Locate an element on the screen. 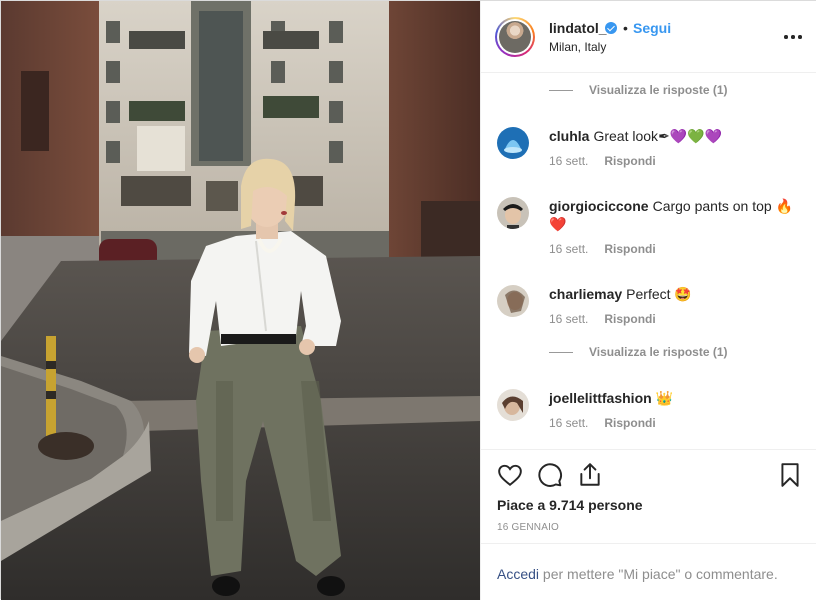 The height and width of the screenshot is (600, 816). commenter-username: joellelittfashion is located at coordinates (600, 398).